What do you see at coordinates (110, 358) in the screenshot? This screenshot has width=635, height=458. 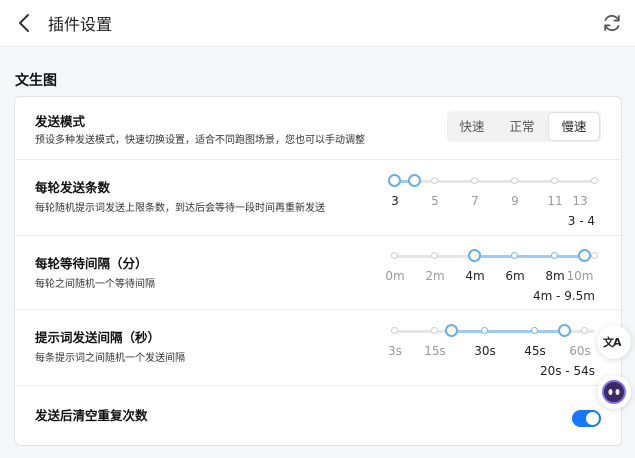 I see `prompt-interval-desc: 每条提示词之间随机一个发送间隔` at bounding box center [110, 358].